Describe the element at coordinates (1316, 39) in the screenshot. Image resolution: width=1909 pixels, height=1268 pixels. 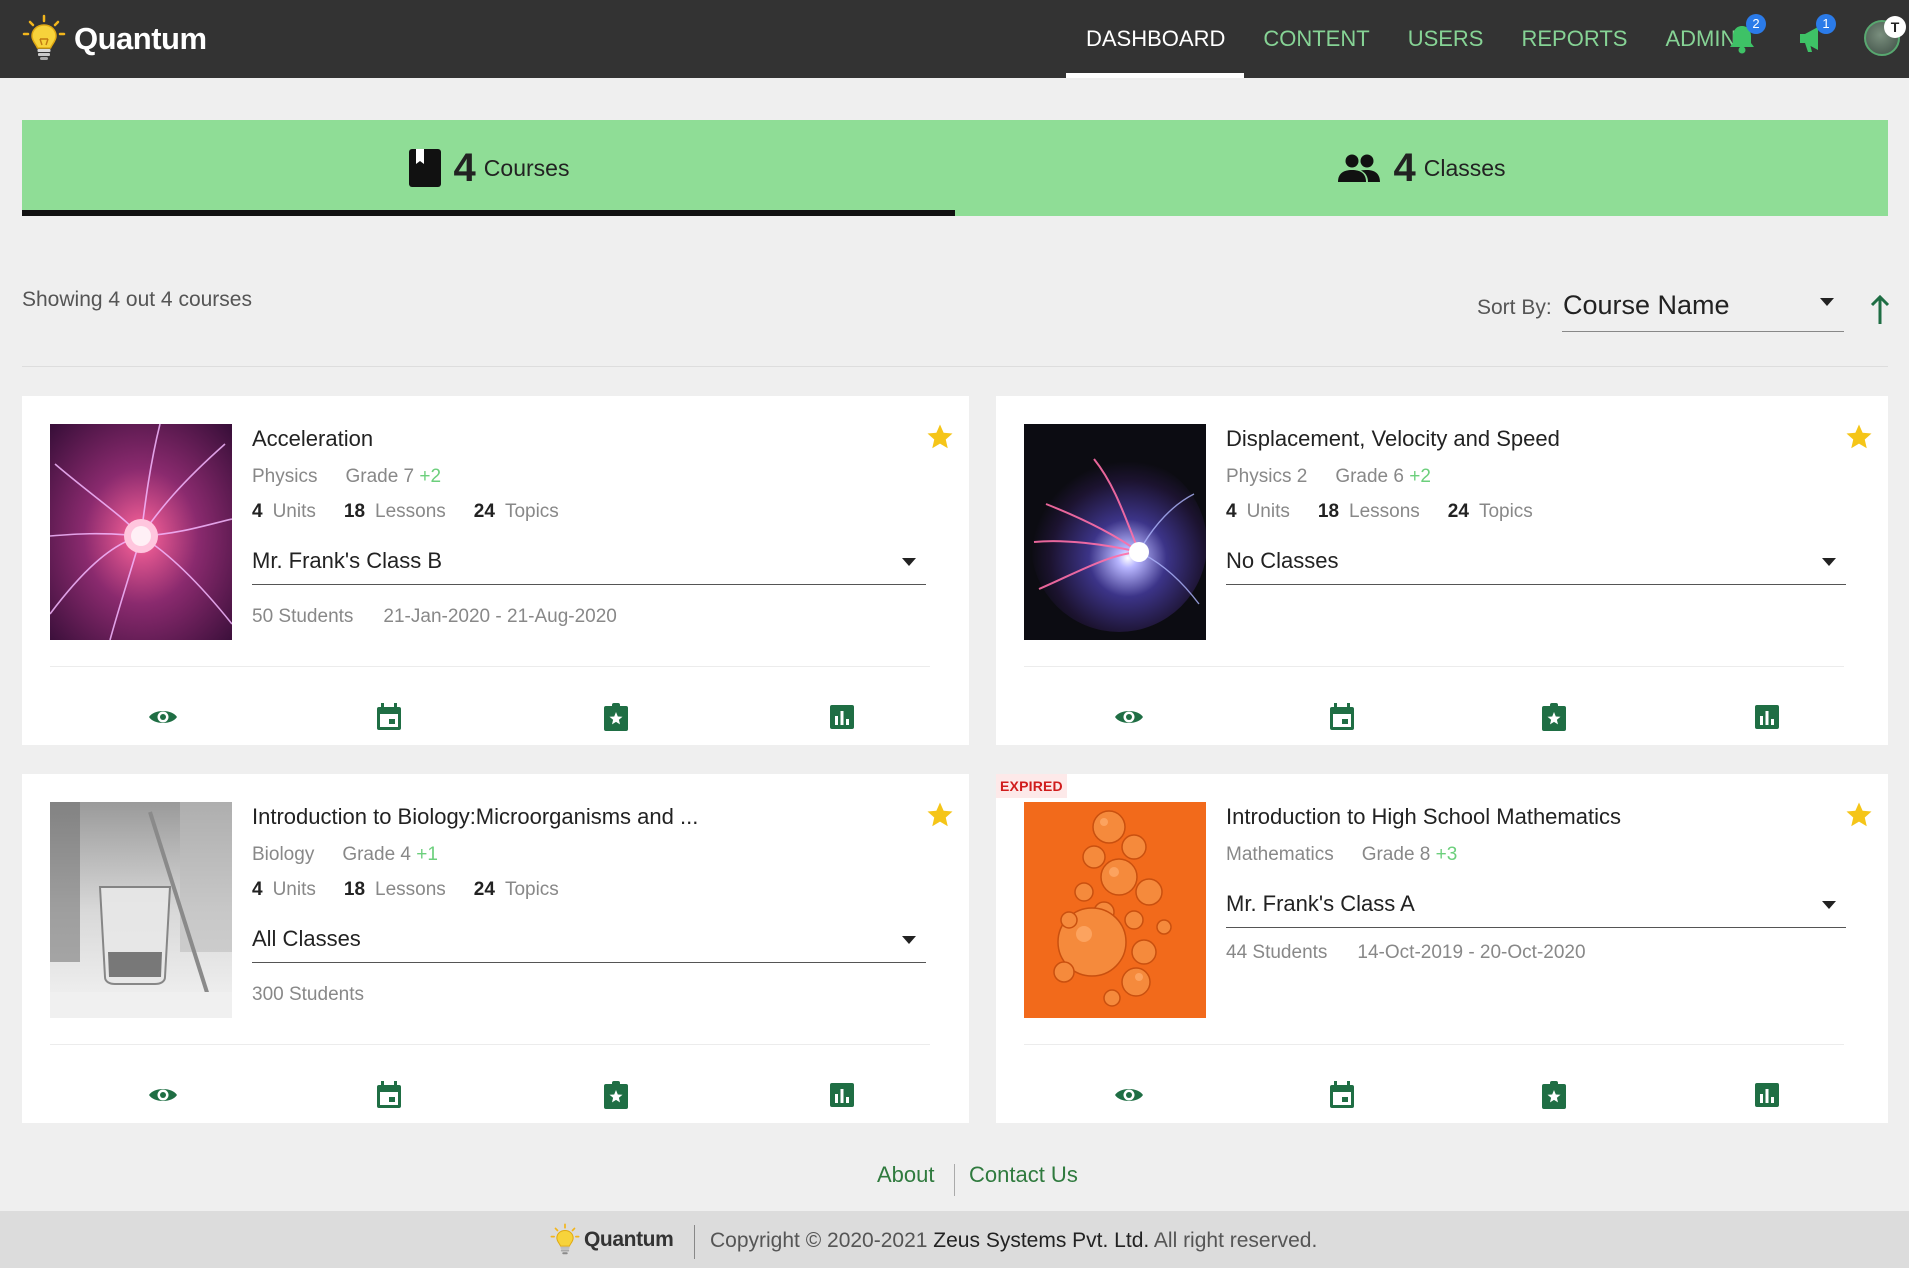
I see `nav-content: CONTENT` at that location.